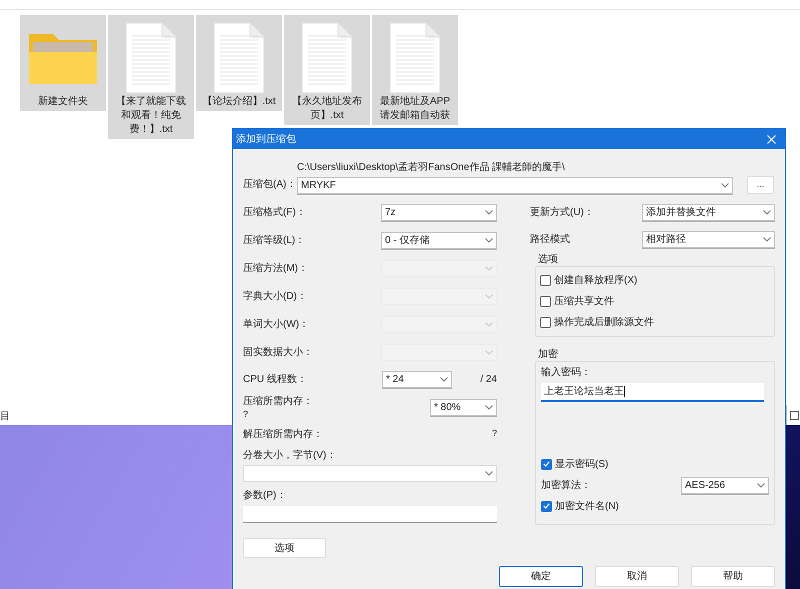  Describe the element at coordinates (708, 239) in the screenshot. I see `dropdown: 相对路径` at that location.